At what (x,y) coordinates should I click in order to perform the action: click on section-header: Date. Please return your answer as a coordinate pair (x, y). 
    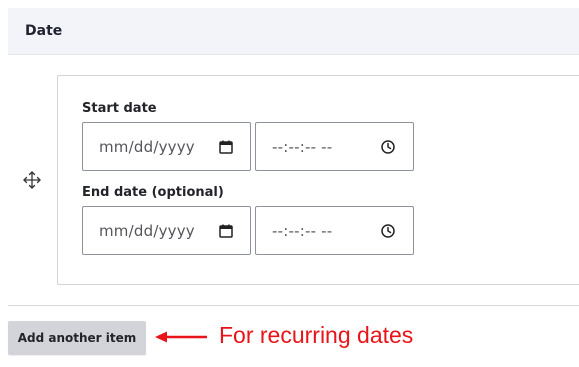
    Looking at the image, I should click on (293, 31).